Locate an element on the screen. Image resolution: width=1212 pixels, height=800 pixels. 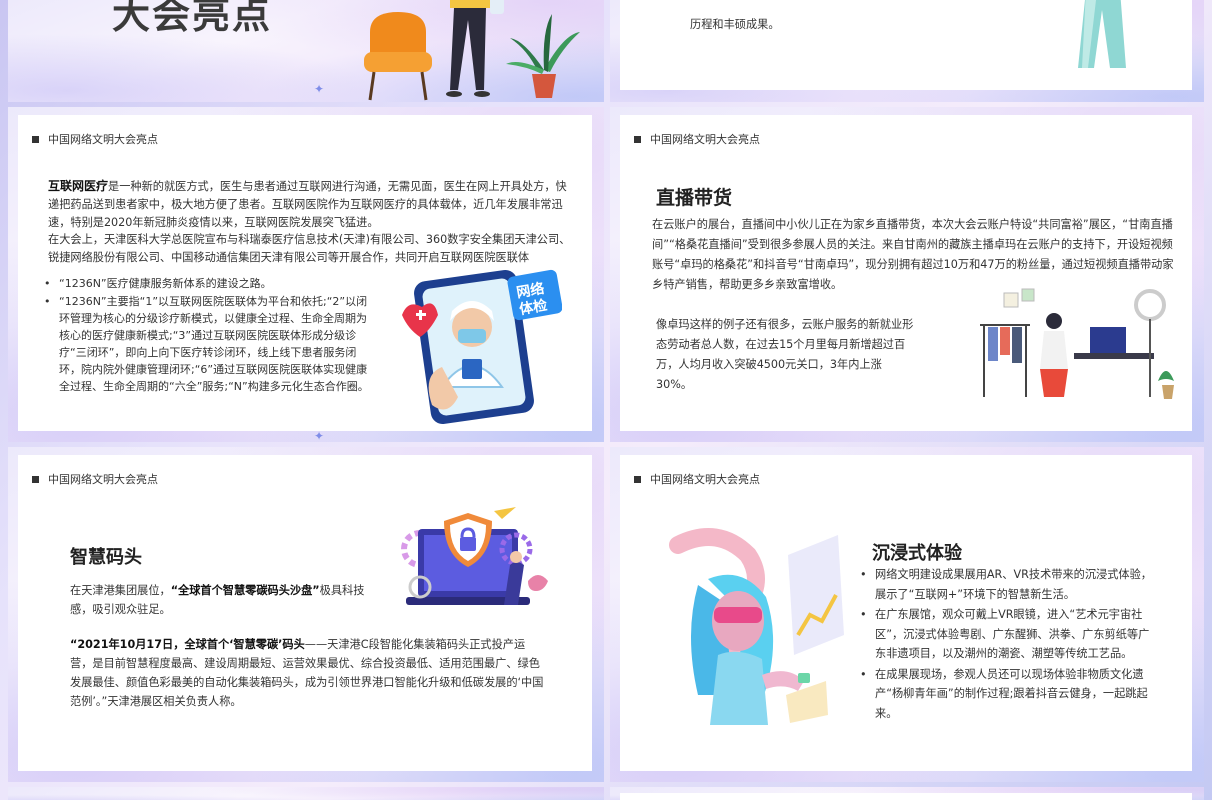
person-illustration is located at coordinates (475, 48).